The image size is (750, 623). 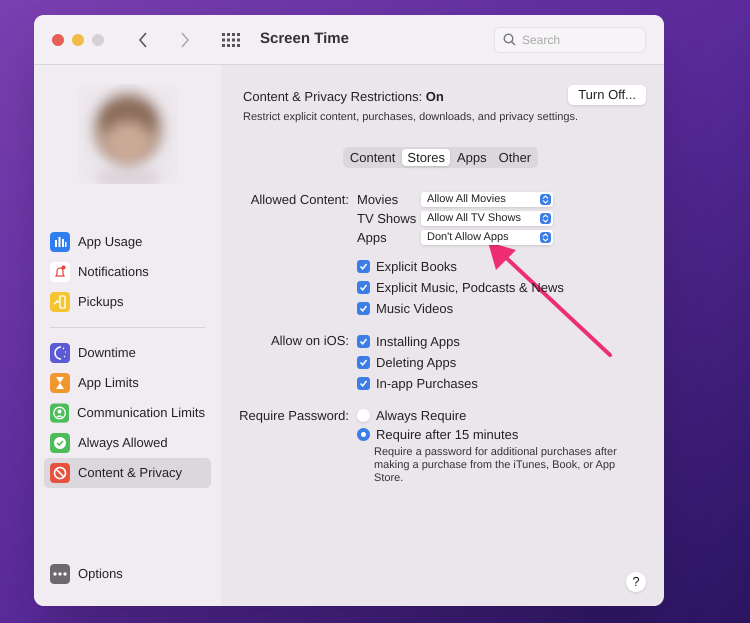 I want to click on tab: Content, so click(x=372, y=157).